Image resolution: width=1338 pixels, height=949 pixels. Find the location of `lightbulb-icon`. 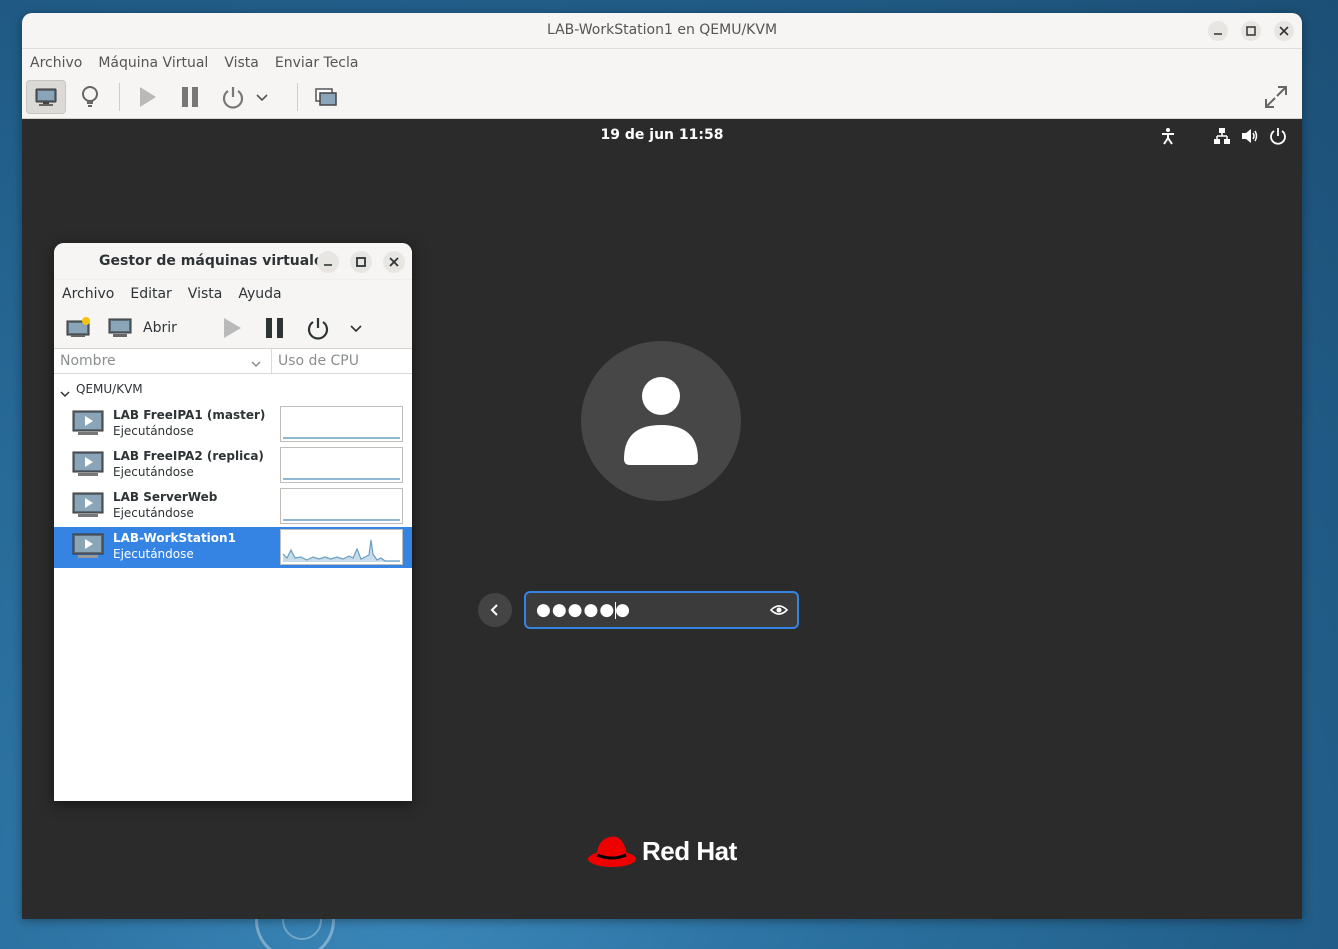

lightbulb-icon is located at coordinates (90, 96).